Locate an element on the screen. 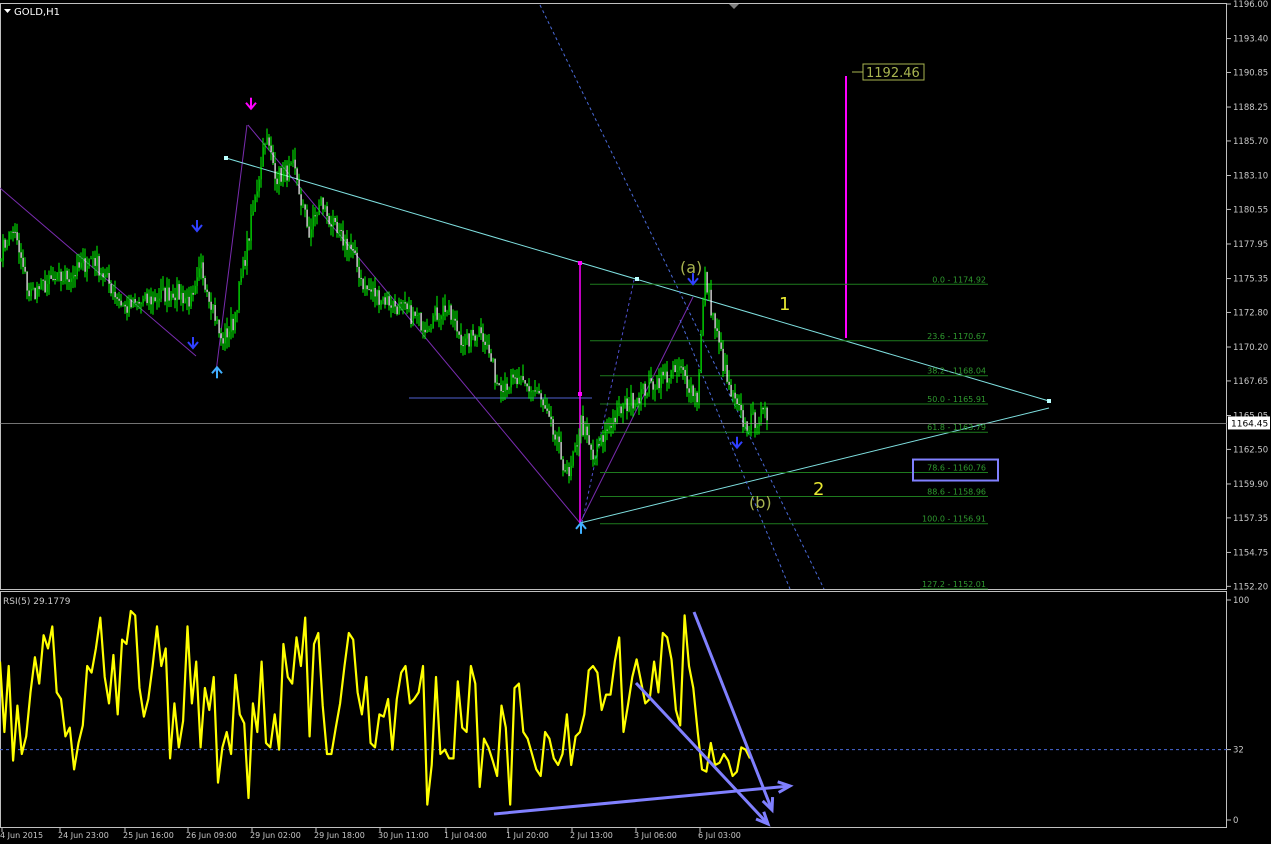 Image resolution: width=1271 pixels, height=844 pixels. target-price-label: 1192.46 is located at coordinates (888, 72).